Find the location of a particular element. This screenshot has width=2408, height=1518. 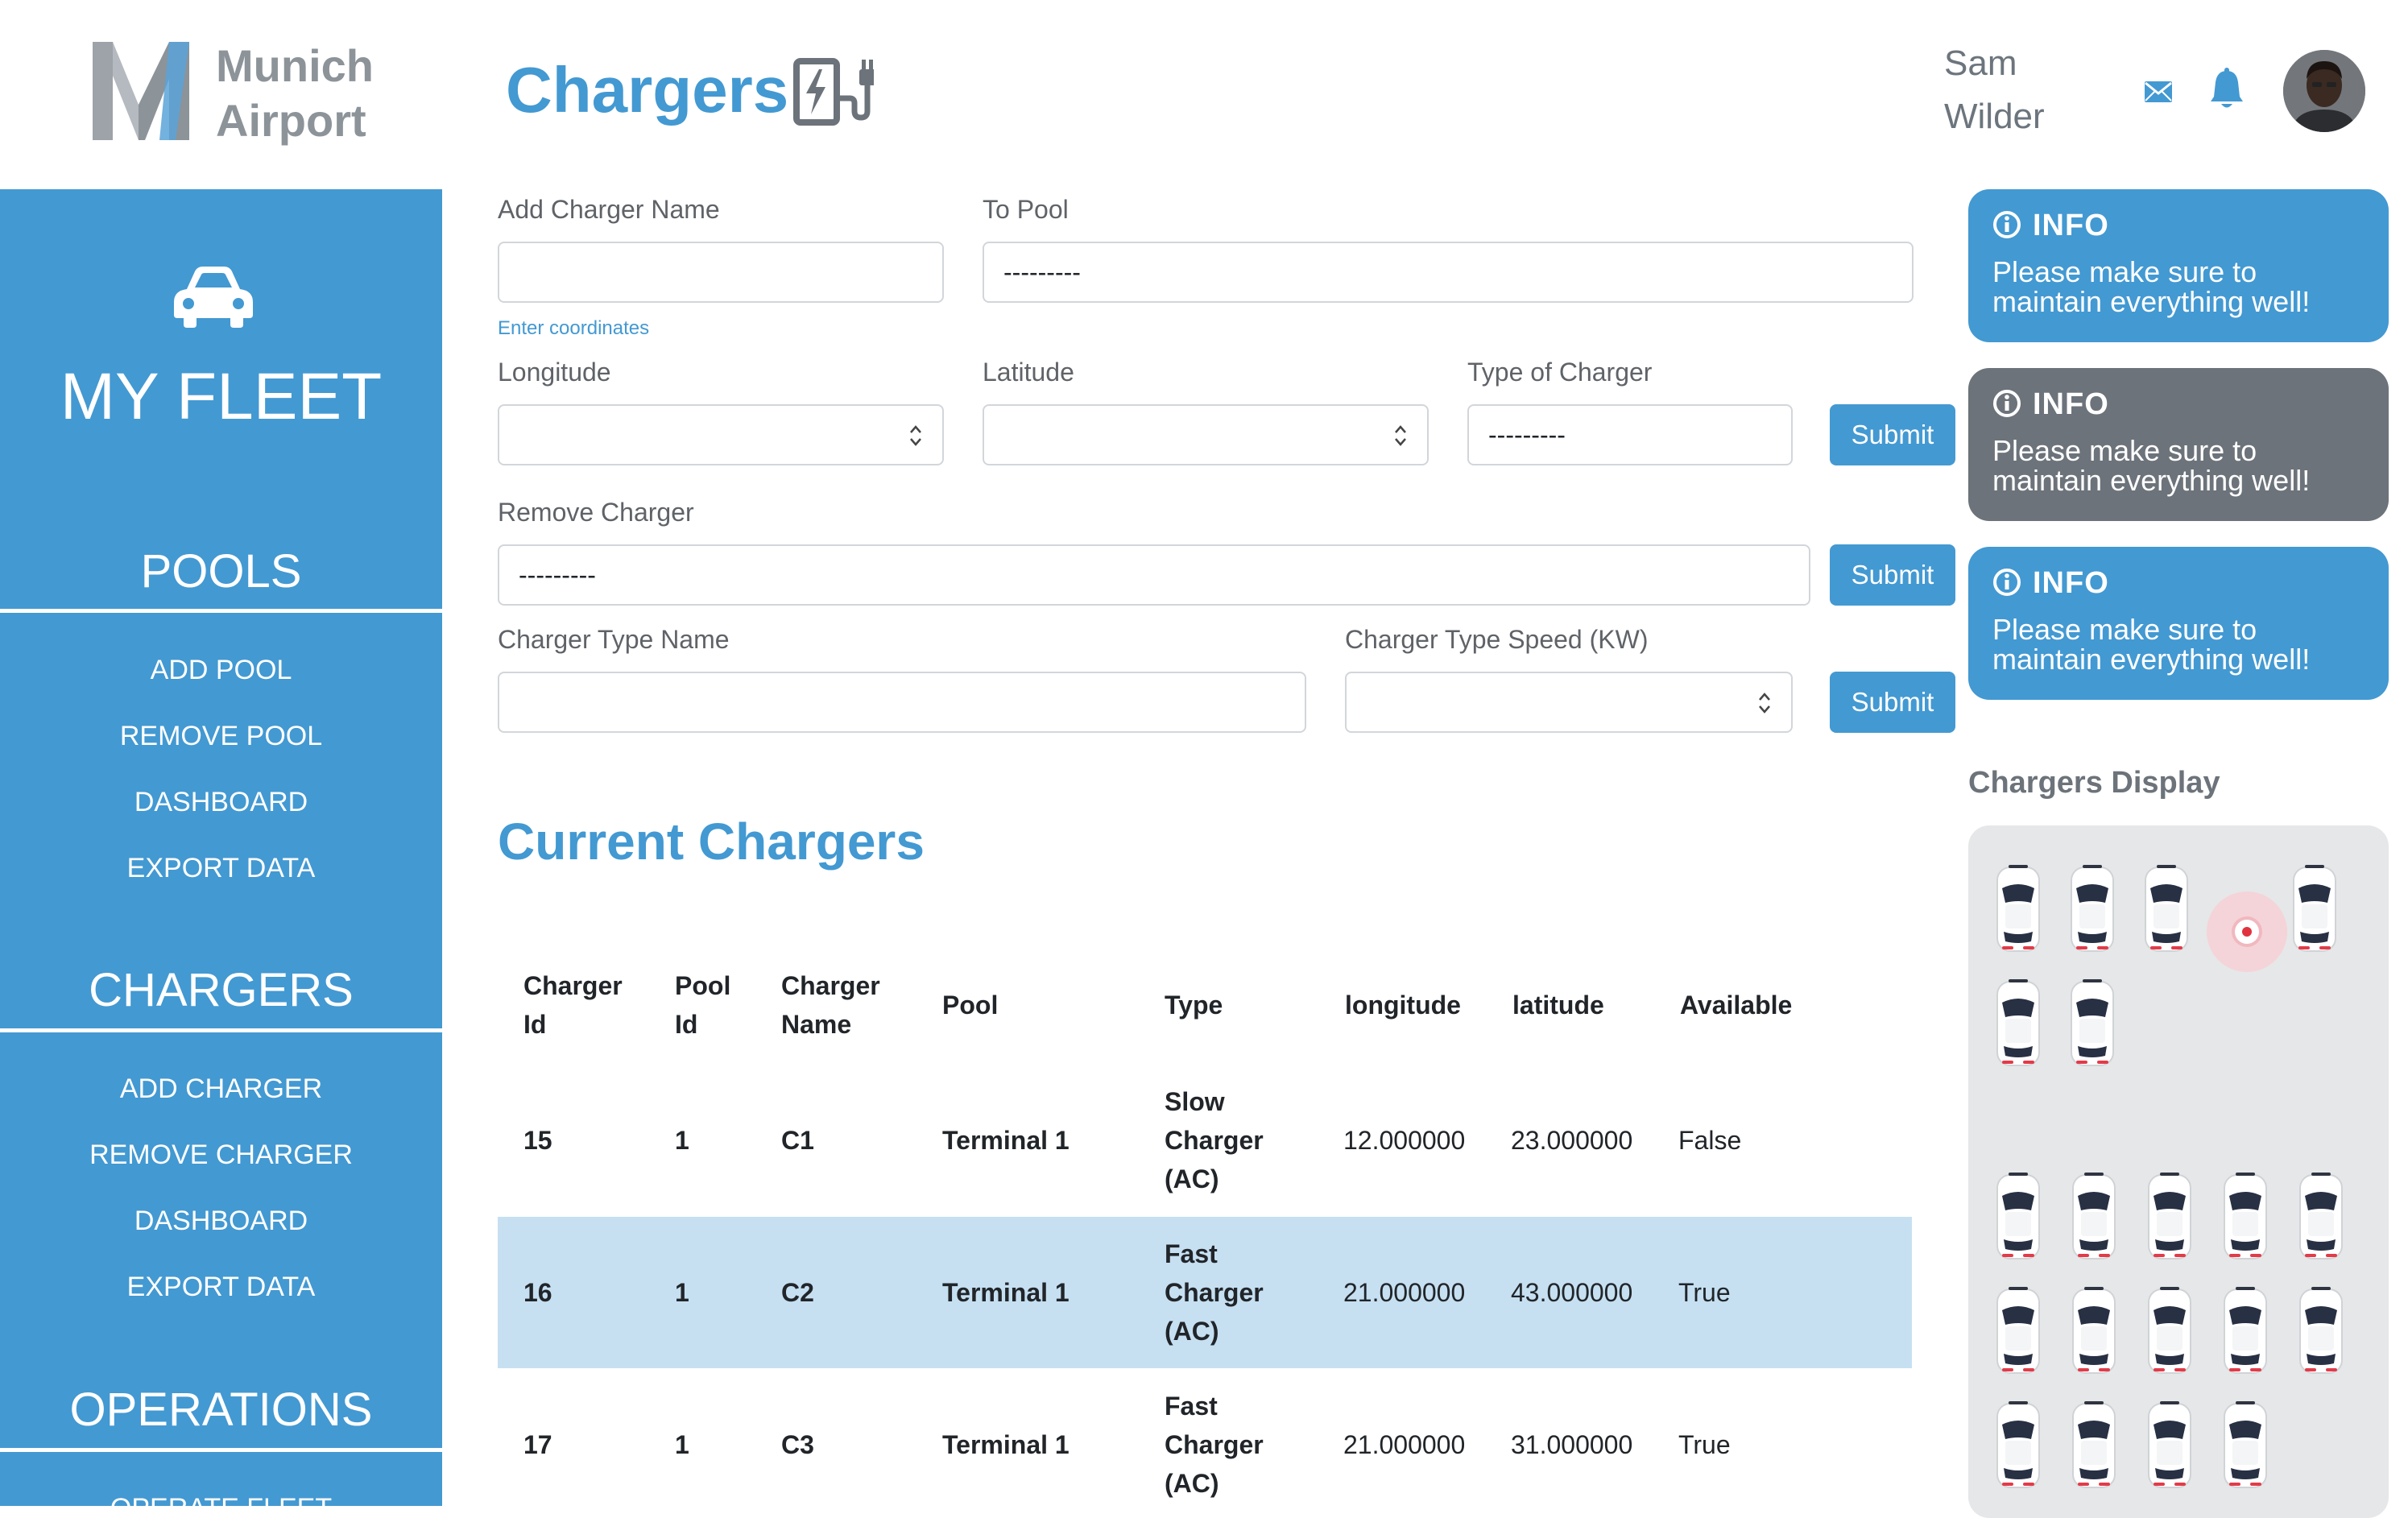

sidebar-item-chargers-dashboard: DASHBOARD is located at coordinates (221, 1221).